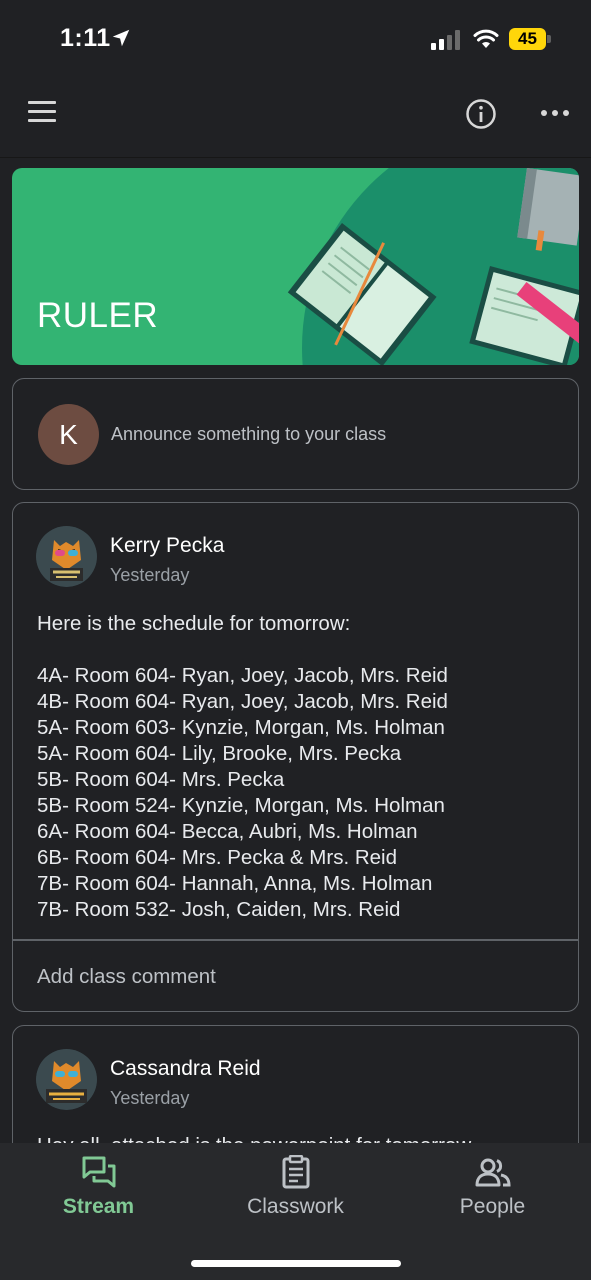 The image size is (591, 1280). Describe the element at coordinates (98, 1206) in the screenshot. I see `tab-label: Stream` at that location.